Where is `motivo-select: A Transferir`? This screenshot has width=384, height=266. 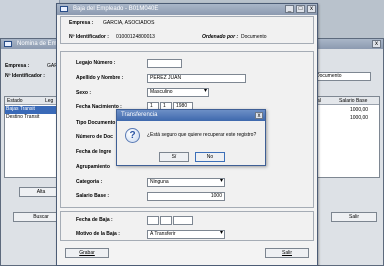
motivo-select: A Transferir is located at coordinates (186, 234).